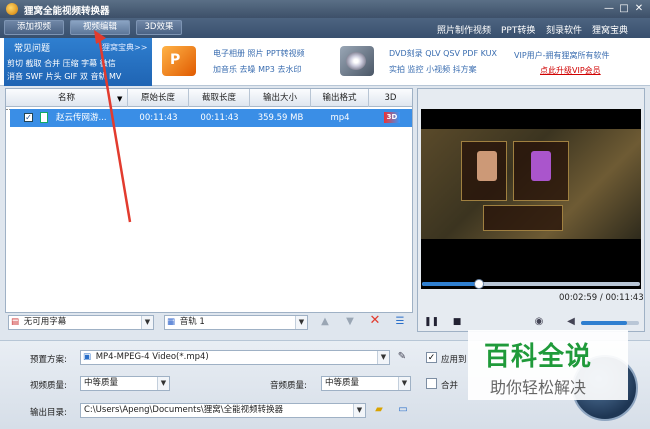 Image resolution: width=650 pixels, height=429 pixels. What do you see at coordinates (539, 322) in the screenshot?
I see `snapshot-icon: ◉` at bounding box center [539, 322].